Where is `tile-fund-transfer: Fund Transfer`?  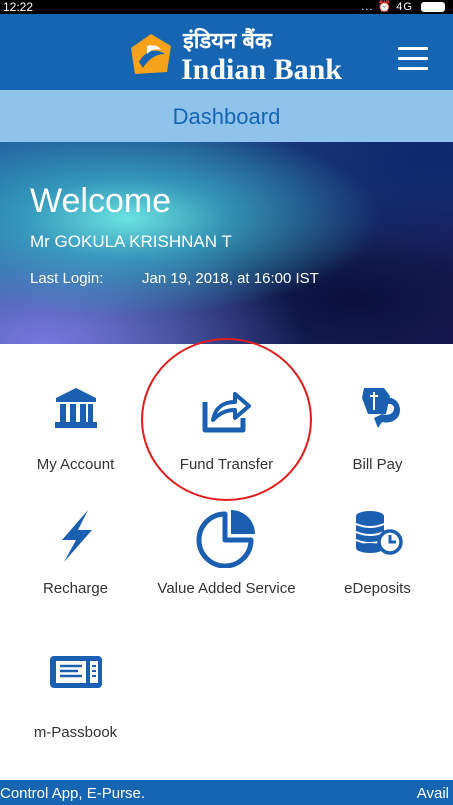
tile-fund-transfer: Fund Transfer is located at coordinates (226, 444).